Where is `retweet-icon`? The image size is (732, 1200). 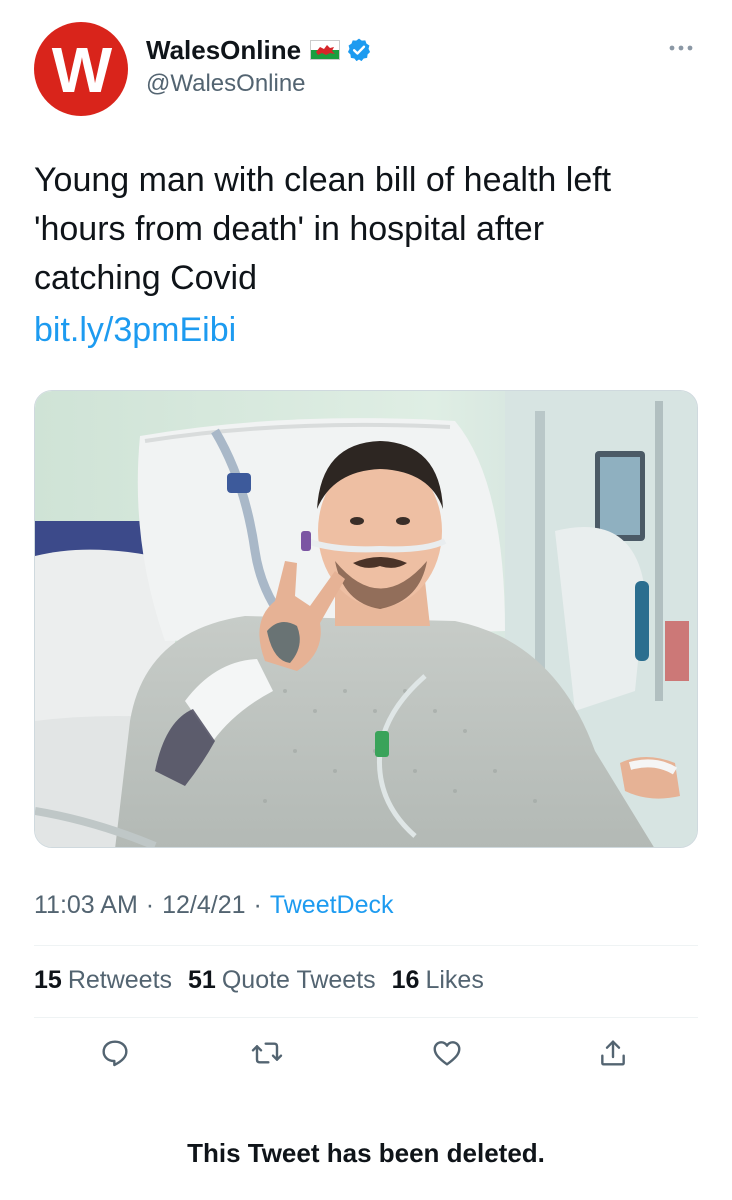 retweet-icon is located at coordinates (267, 1055).